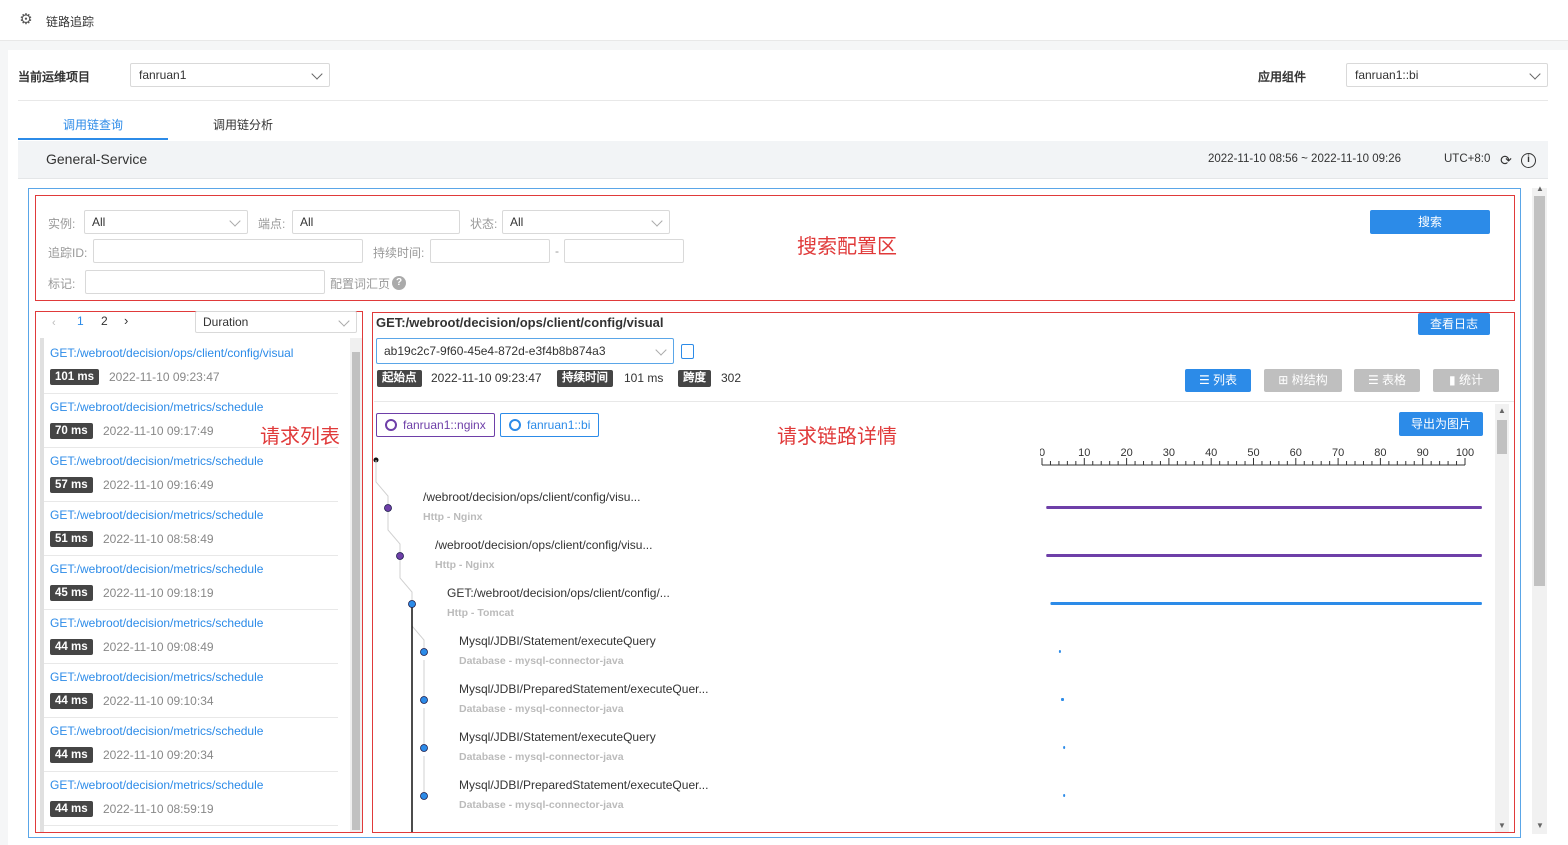 The width and height of the screenshot is (1568, 845). Describe the element at coordinates (1387, 75) in the screenshot. I see `component-select-value: fanruan1::bi` at that location.